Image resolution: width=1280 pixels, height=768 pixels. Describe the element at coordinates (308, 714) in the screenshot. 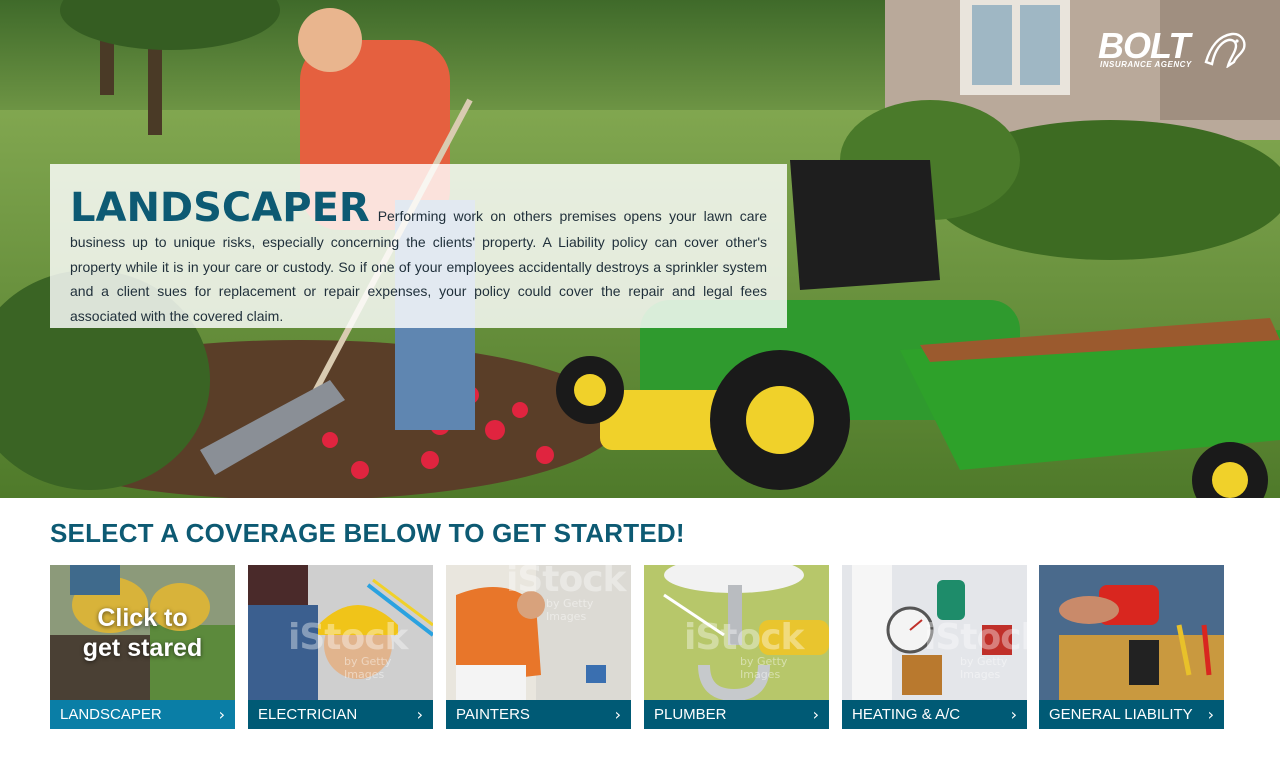

I see `coverage-card-label: ELECTRICIAN` at that location.